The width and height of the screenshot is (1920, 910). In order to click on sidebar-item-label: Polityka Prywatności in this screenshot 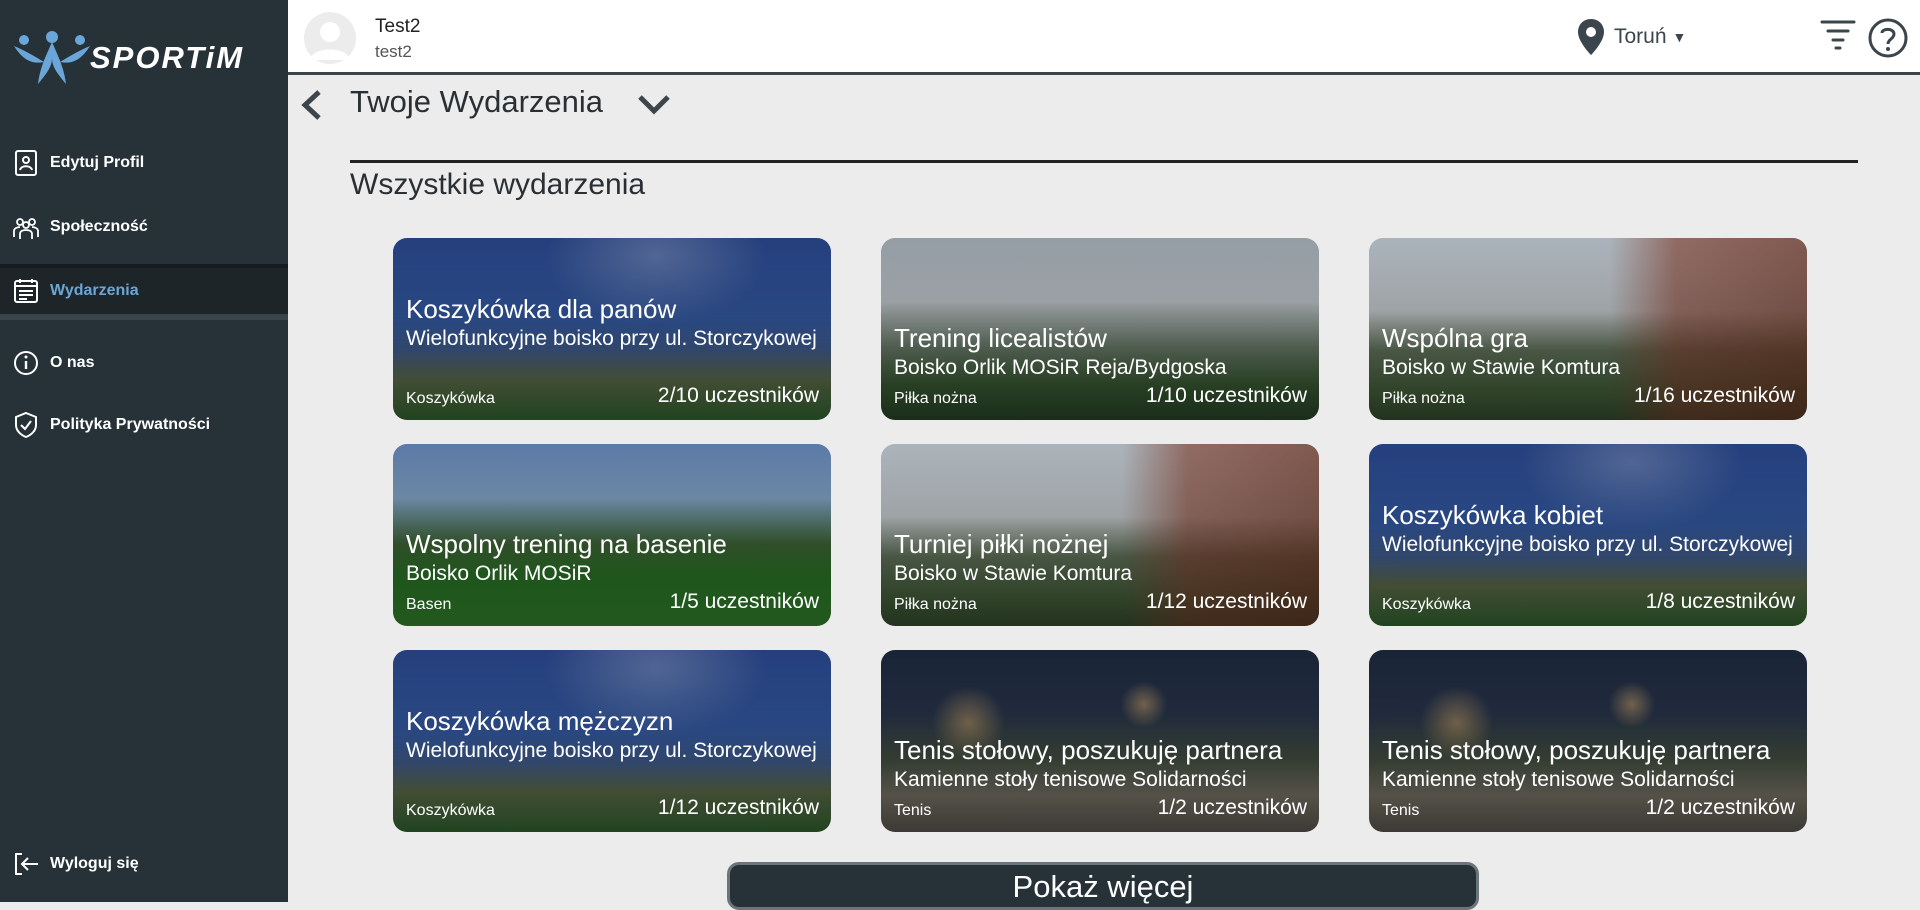, I will do `click(130, 424)`.